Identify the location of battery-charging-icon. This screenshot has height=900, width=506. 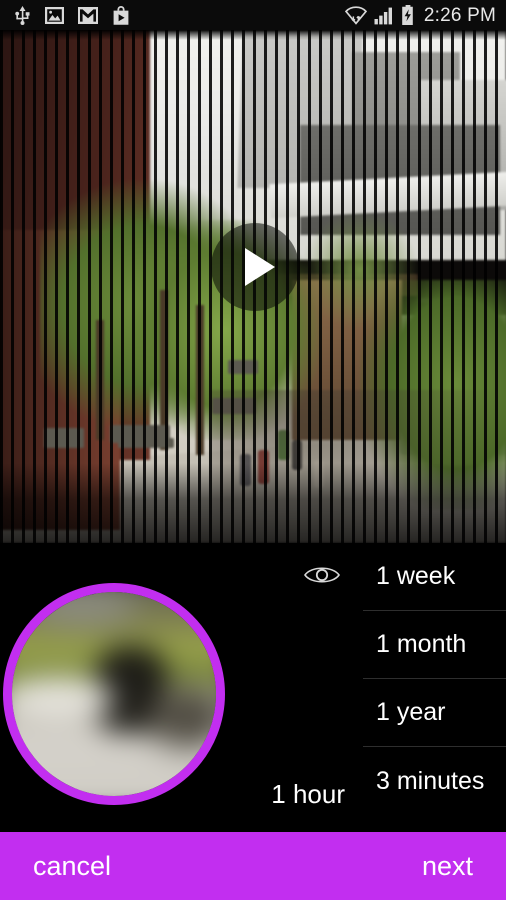
(408, 15).